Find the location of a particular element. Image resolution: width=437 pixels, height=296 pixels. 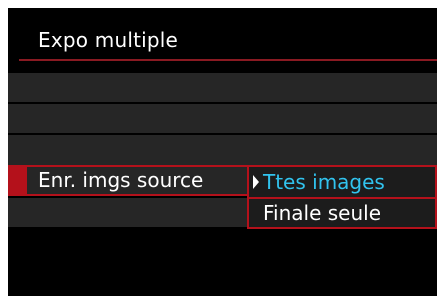

option-divider is located at coordinates (342, 198).